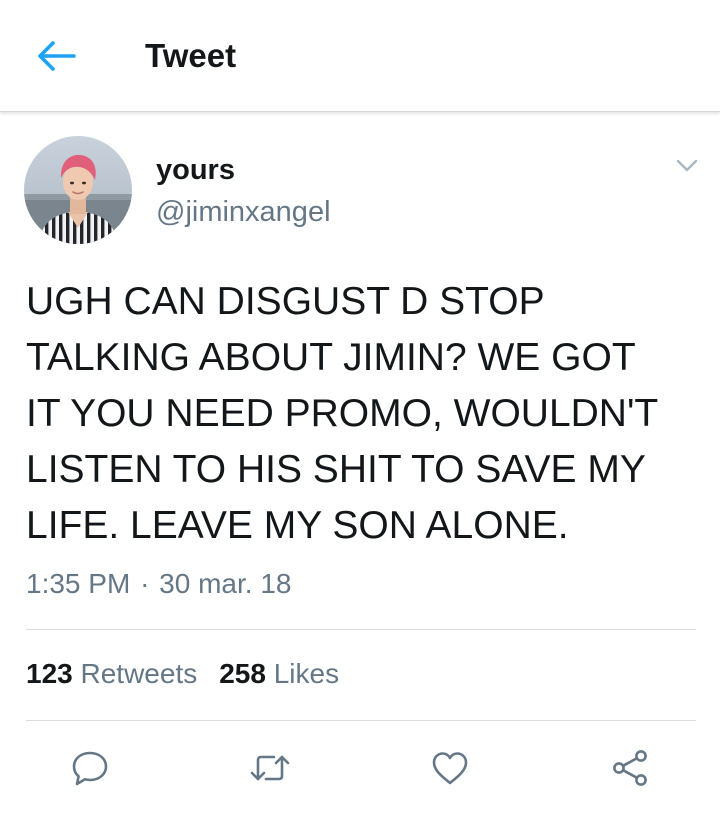 This screenshot has height=820, width=720. I want to click on engagement-stats: 123 Retweets 258 Likes, so click(182, 674).